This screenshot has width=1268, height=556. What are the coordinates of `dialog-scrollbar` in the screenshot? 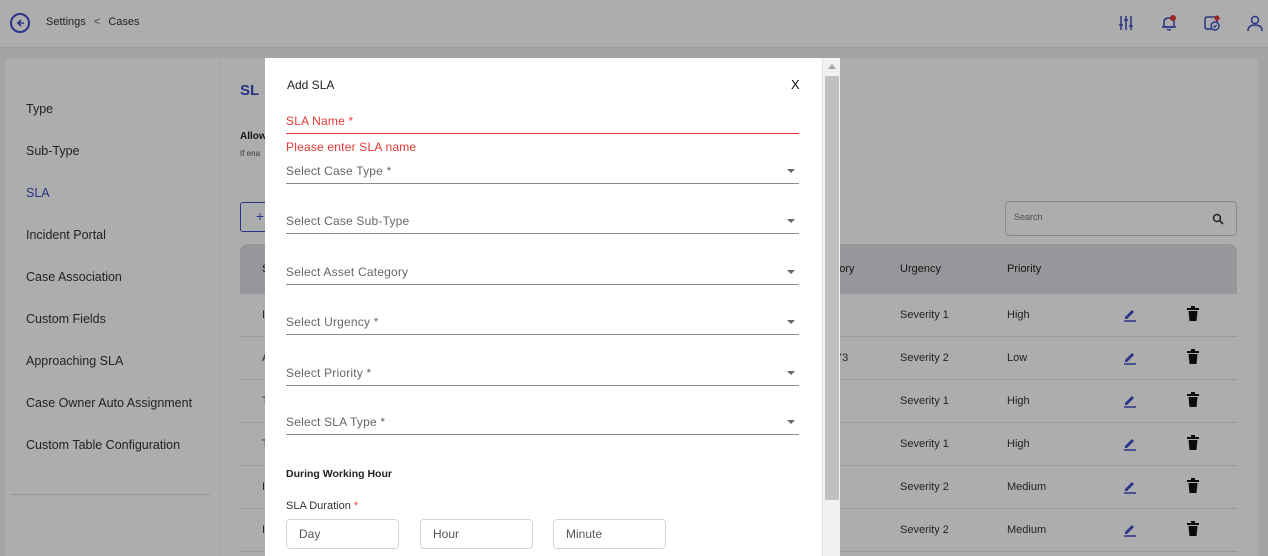 It's located at (831, 307).